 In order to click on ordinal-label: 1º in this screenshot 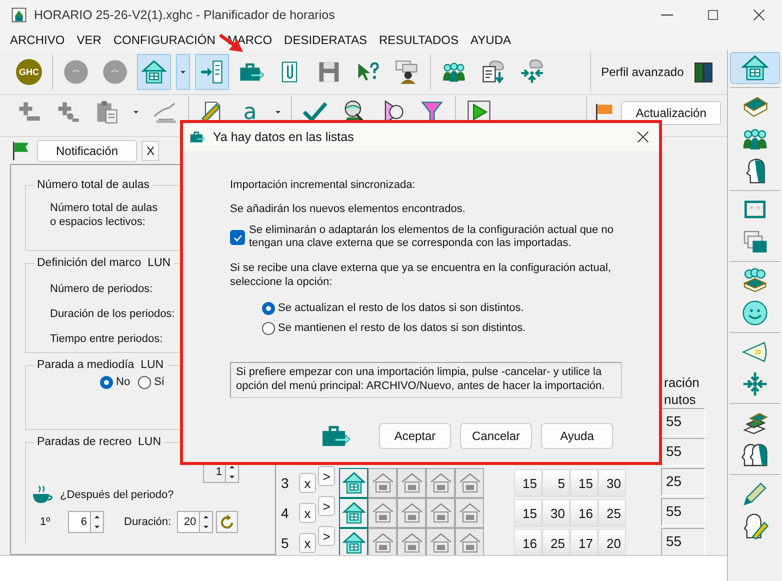, I will do `click(46, 522)`.